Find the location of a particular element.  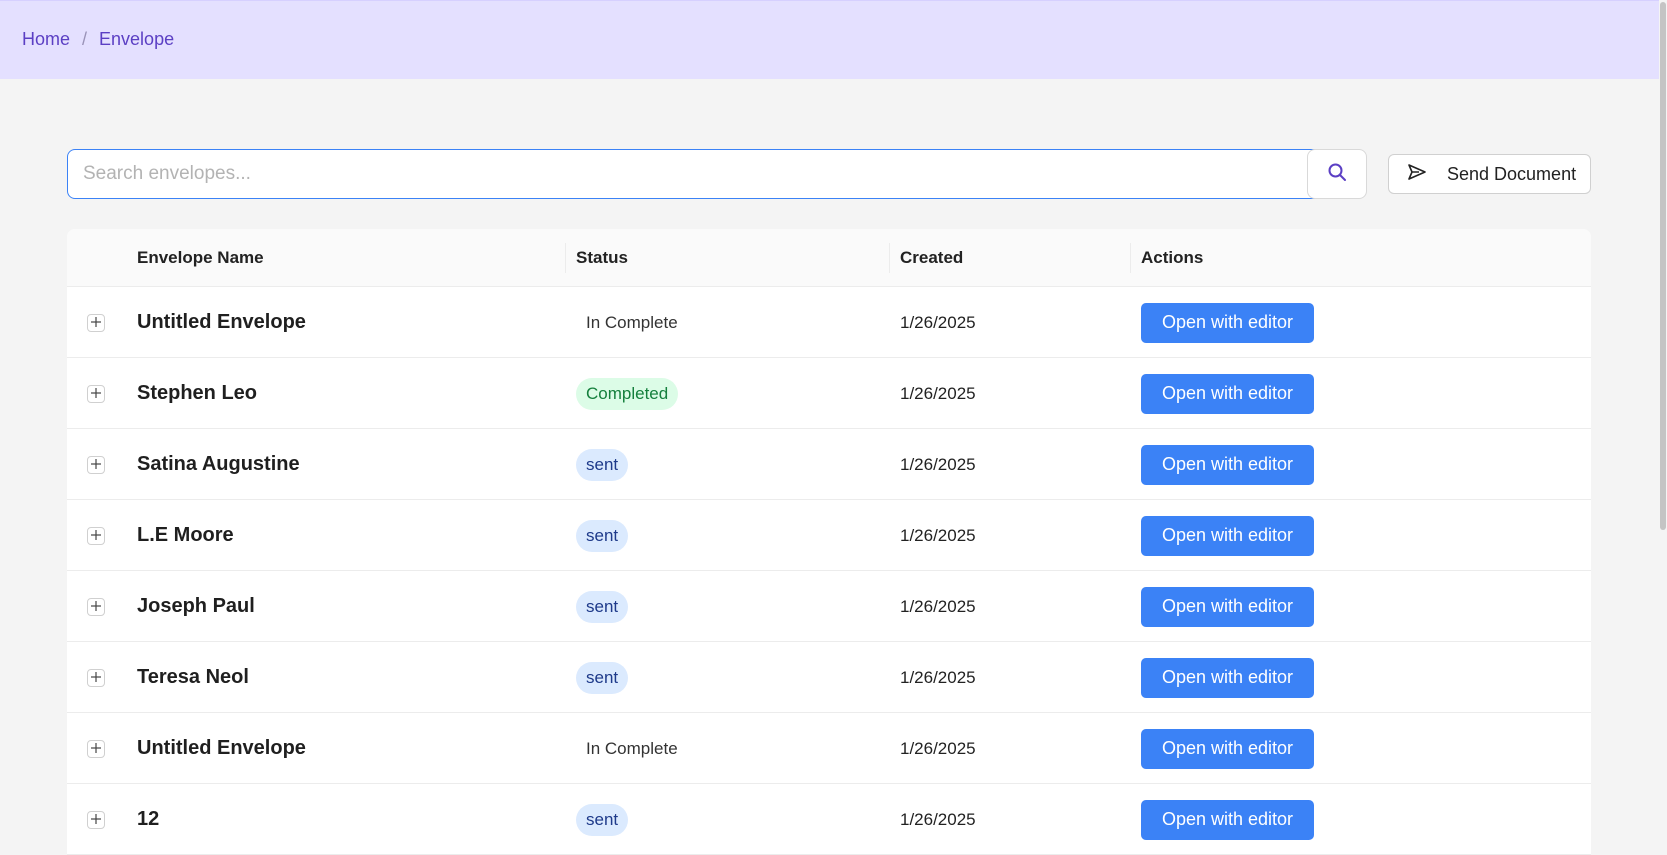

envelope-name: Joseph Paul is located at coordinates (196, 606).